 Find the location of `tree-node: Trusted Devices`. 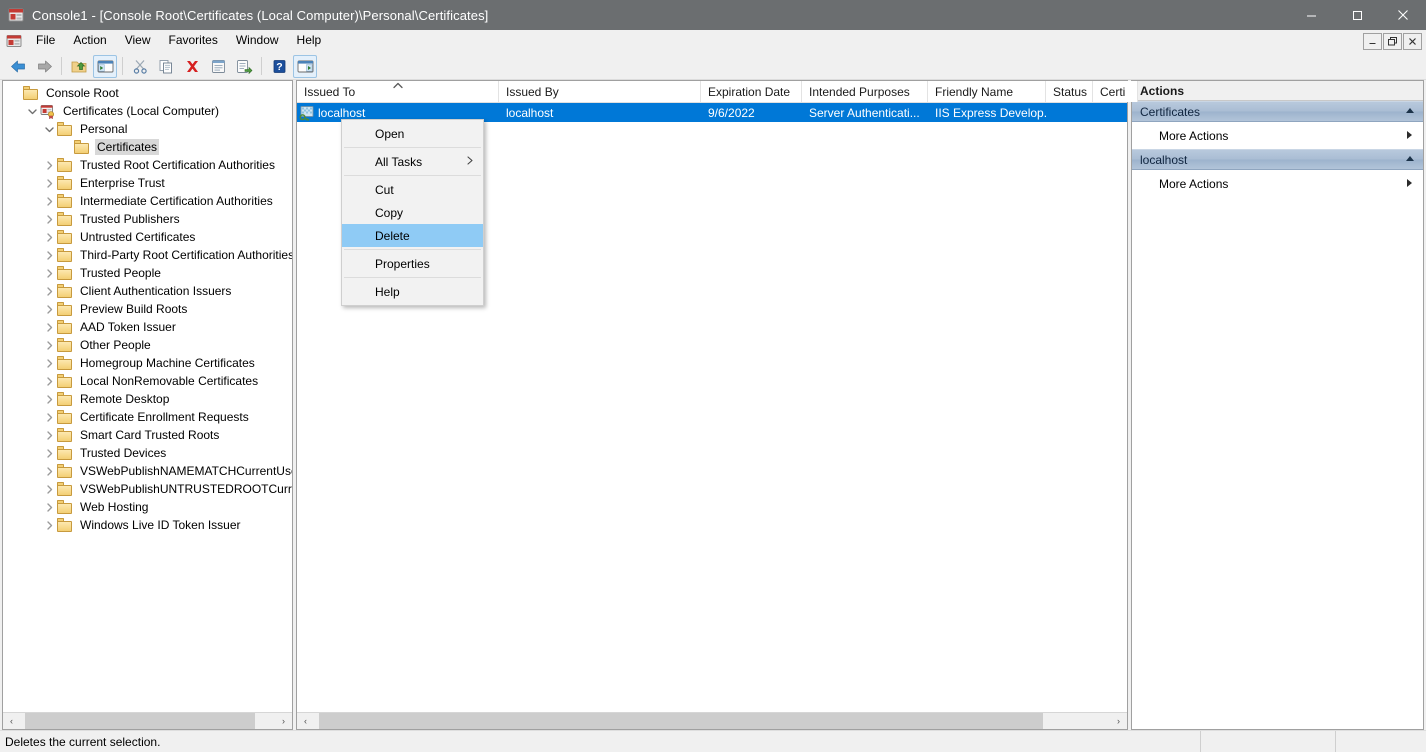

tree-node: Trusted Devices is located at coordinates (147, 453).